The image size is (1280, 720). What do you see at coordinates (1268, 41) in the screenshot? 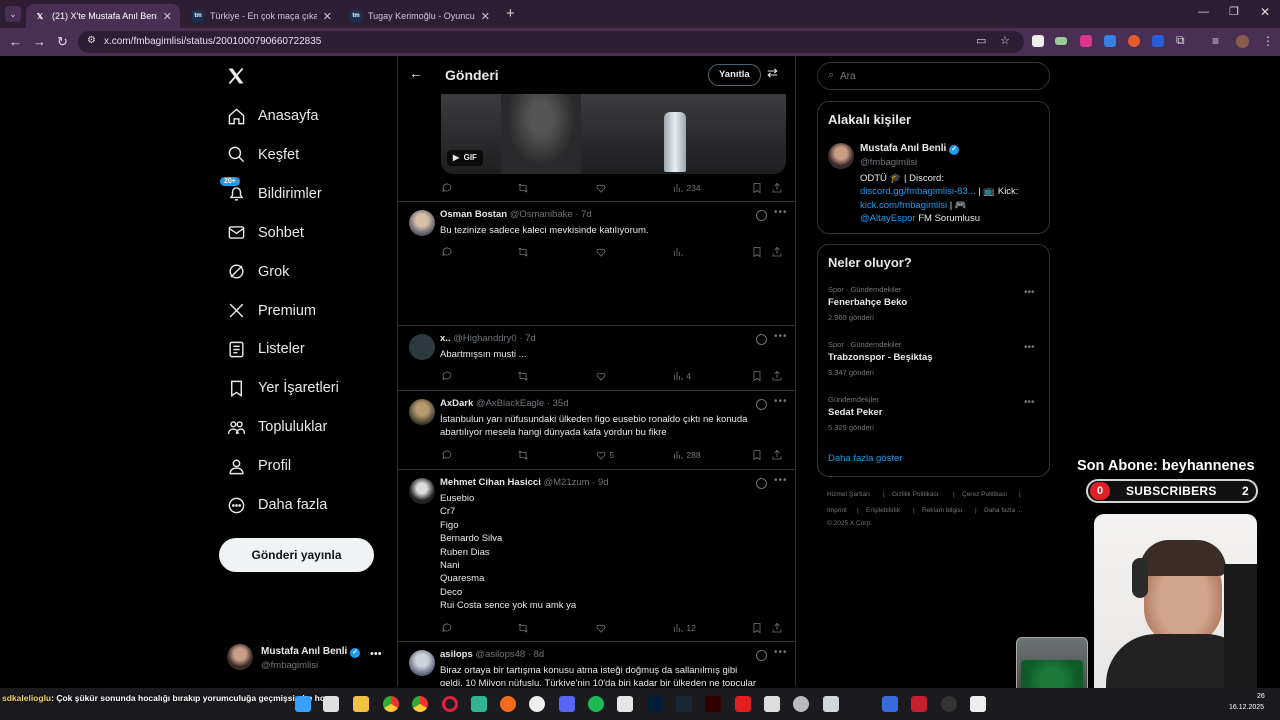
I see `menu-icon: ⋮` at bounding box center [1268, 41].